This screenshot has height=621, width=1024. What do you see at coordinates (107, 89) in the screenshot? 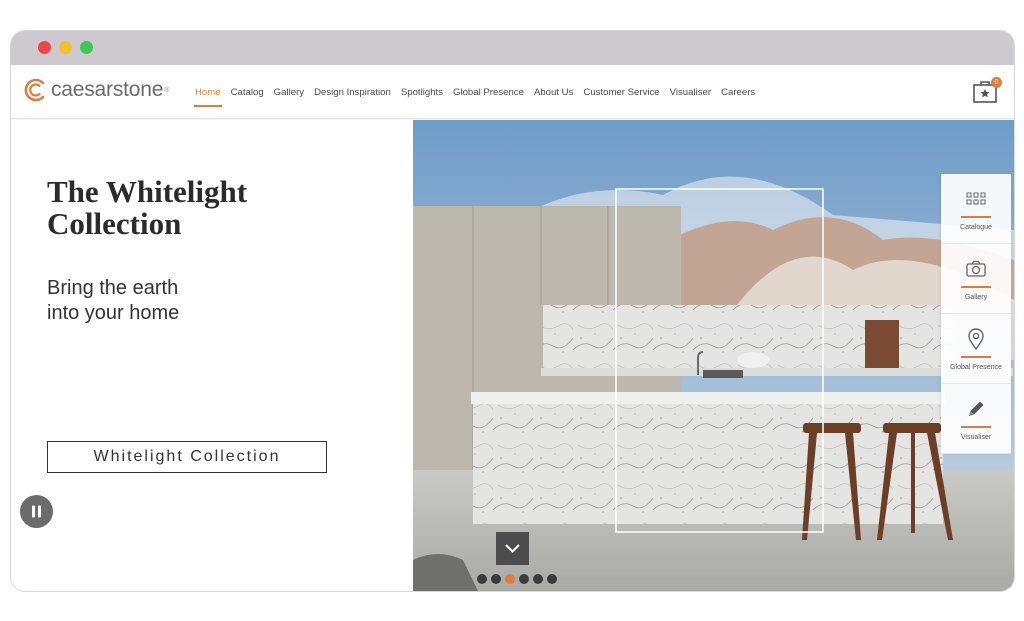
I see `brand-name: caesarstone` at bounding box center [107, 89].